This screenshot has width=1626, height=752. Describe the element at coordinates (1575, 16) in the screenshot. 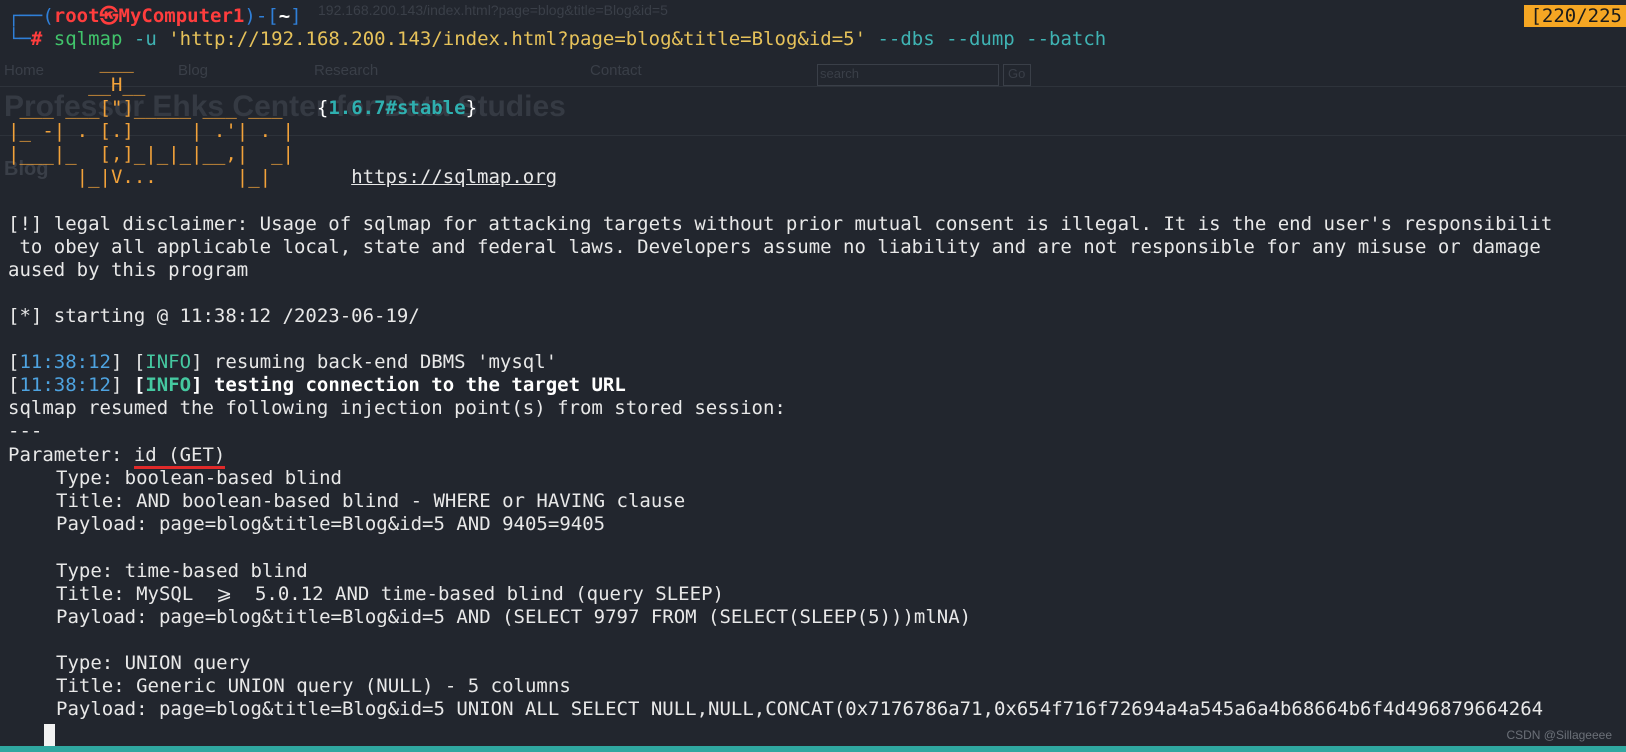

I see `scroll-counter-badge: [220/225` at that location.